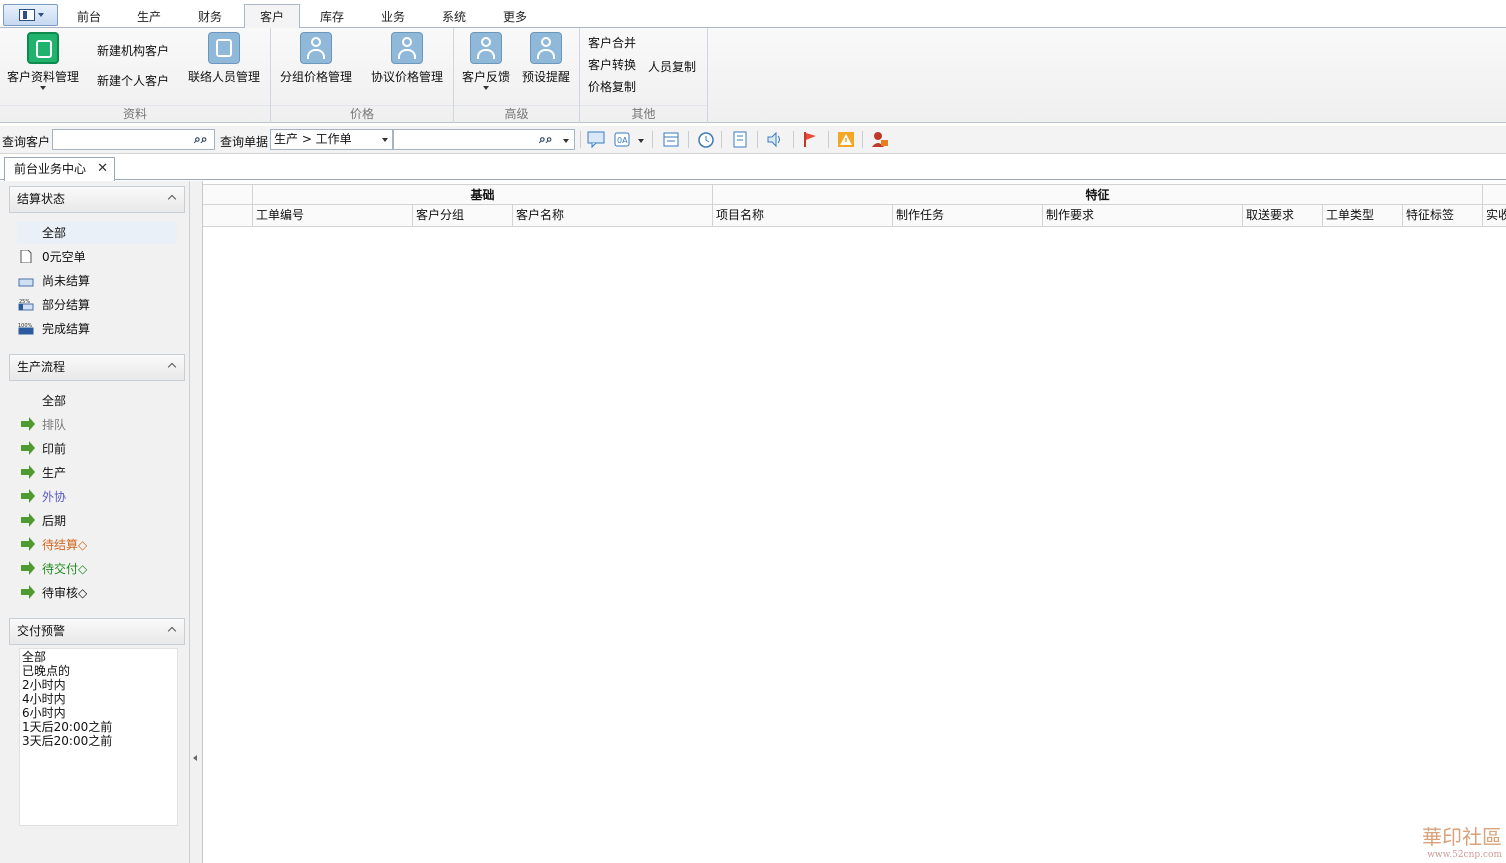  What do you see at coordinates (97, 233) in the screenshot?
I see `settlement-item-all: 全部` at bounding box center [97, 233].